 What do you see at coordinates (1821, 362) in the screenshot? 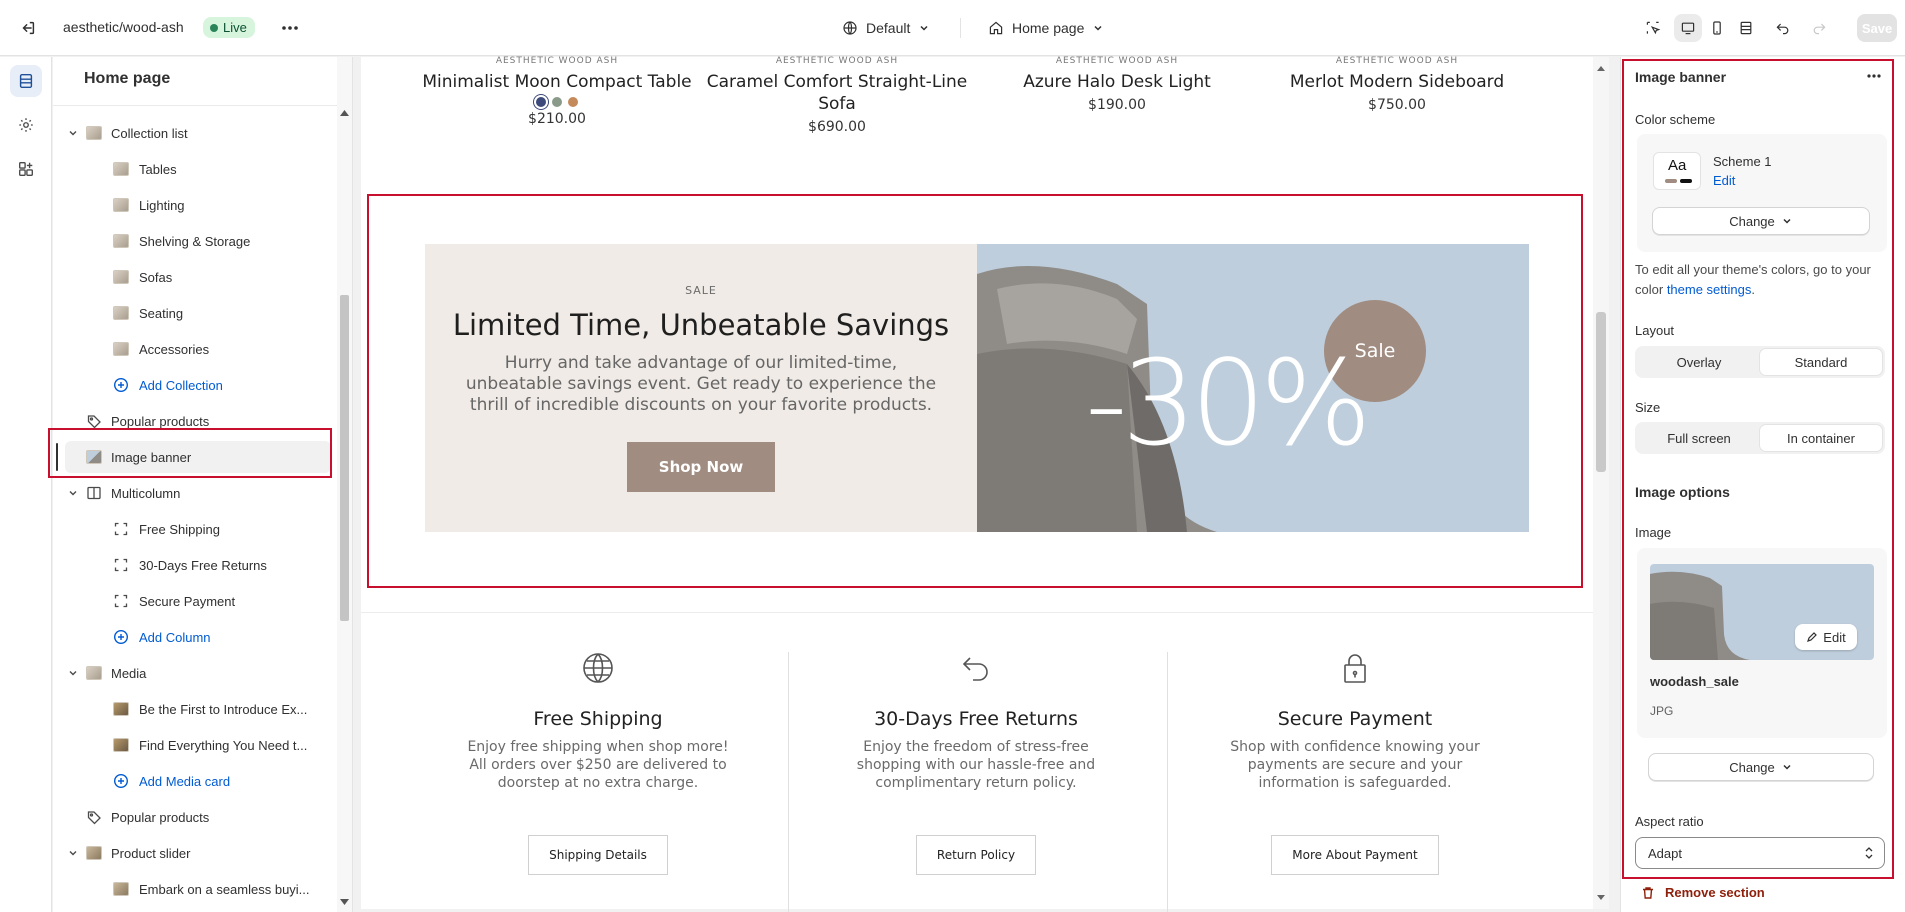
I see `layout-standard-option: Standard` at bounding box center [1821, 362].